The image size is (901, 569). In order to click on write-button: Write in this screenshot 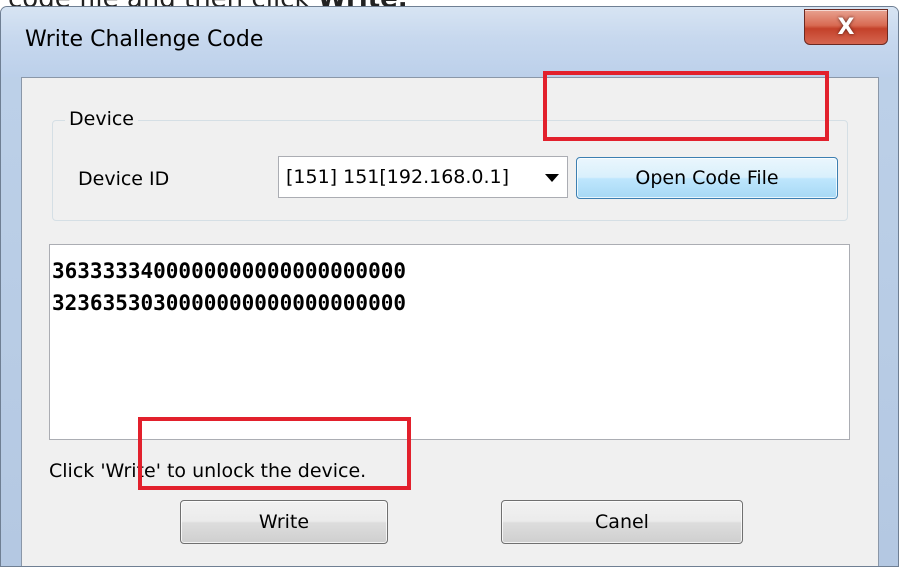, I will do `click(284, 522)`.